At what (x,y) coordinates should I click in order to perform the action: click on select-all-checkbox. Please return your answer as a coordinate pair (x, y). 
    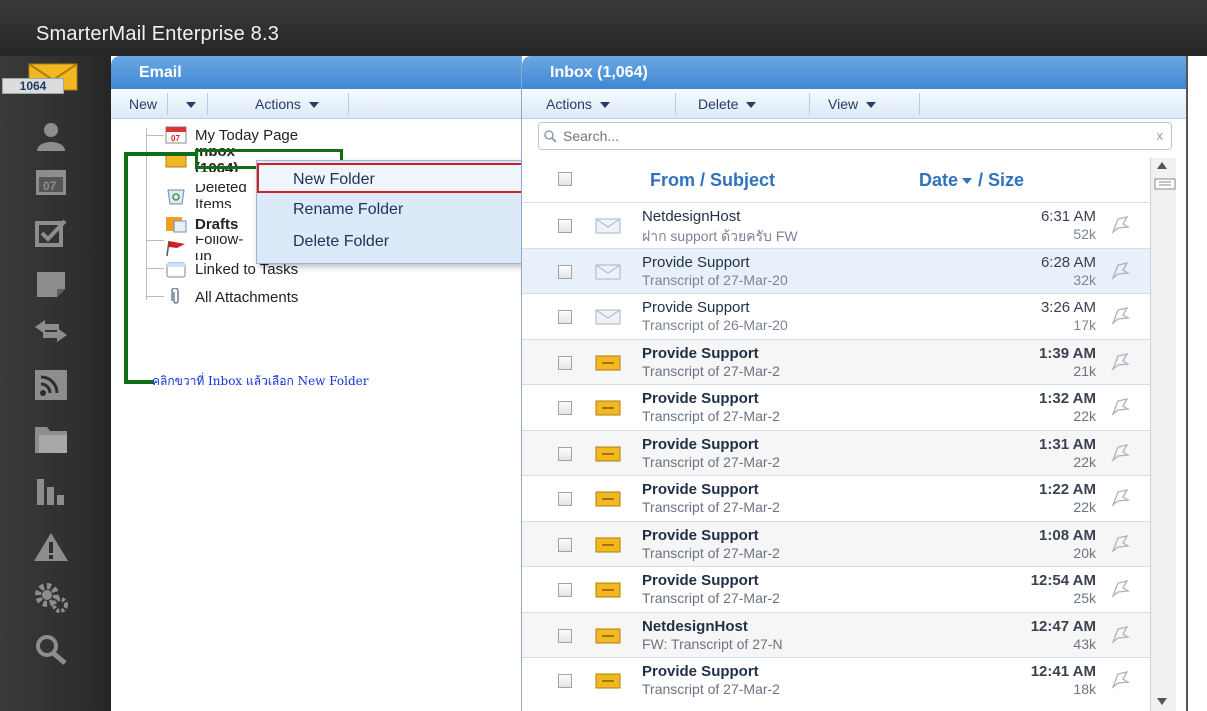
    Looking at the image, I should click on (565, 179).